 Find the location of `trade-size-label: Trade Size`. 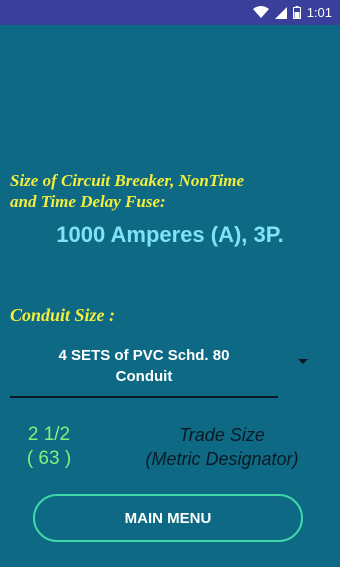

trade-size-label: Trade Size is located at coordinates (222, 435).